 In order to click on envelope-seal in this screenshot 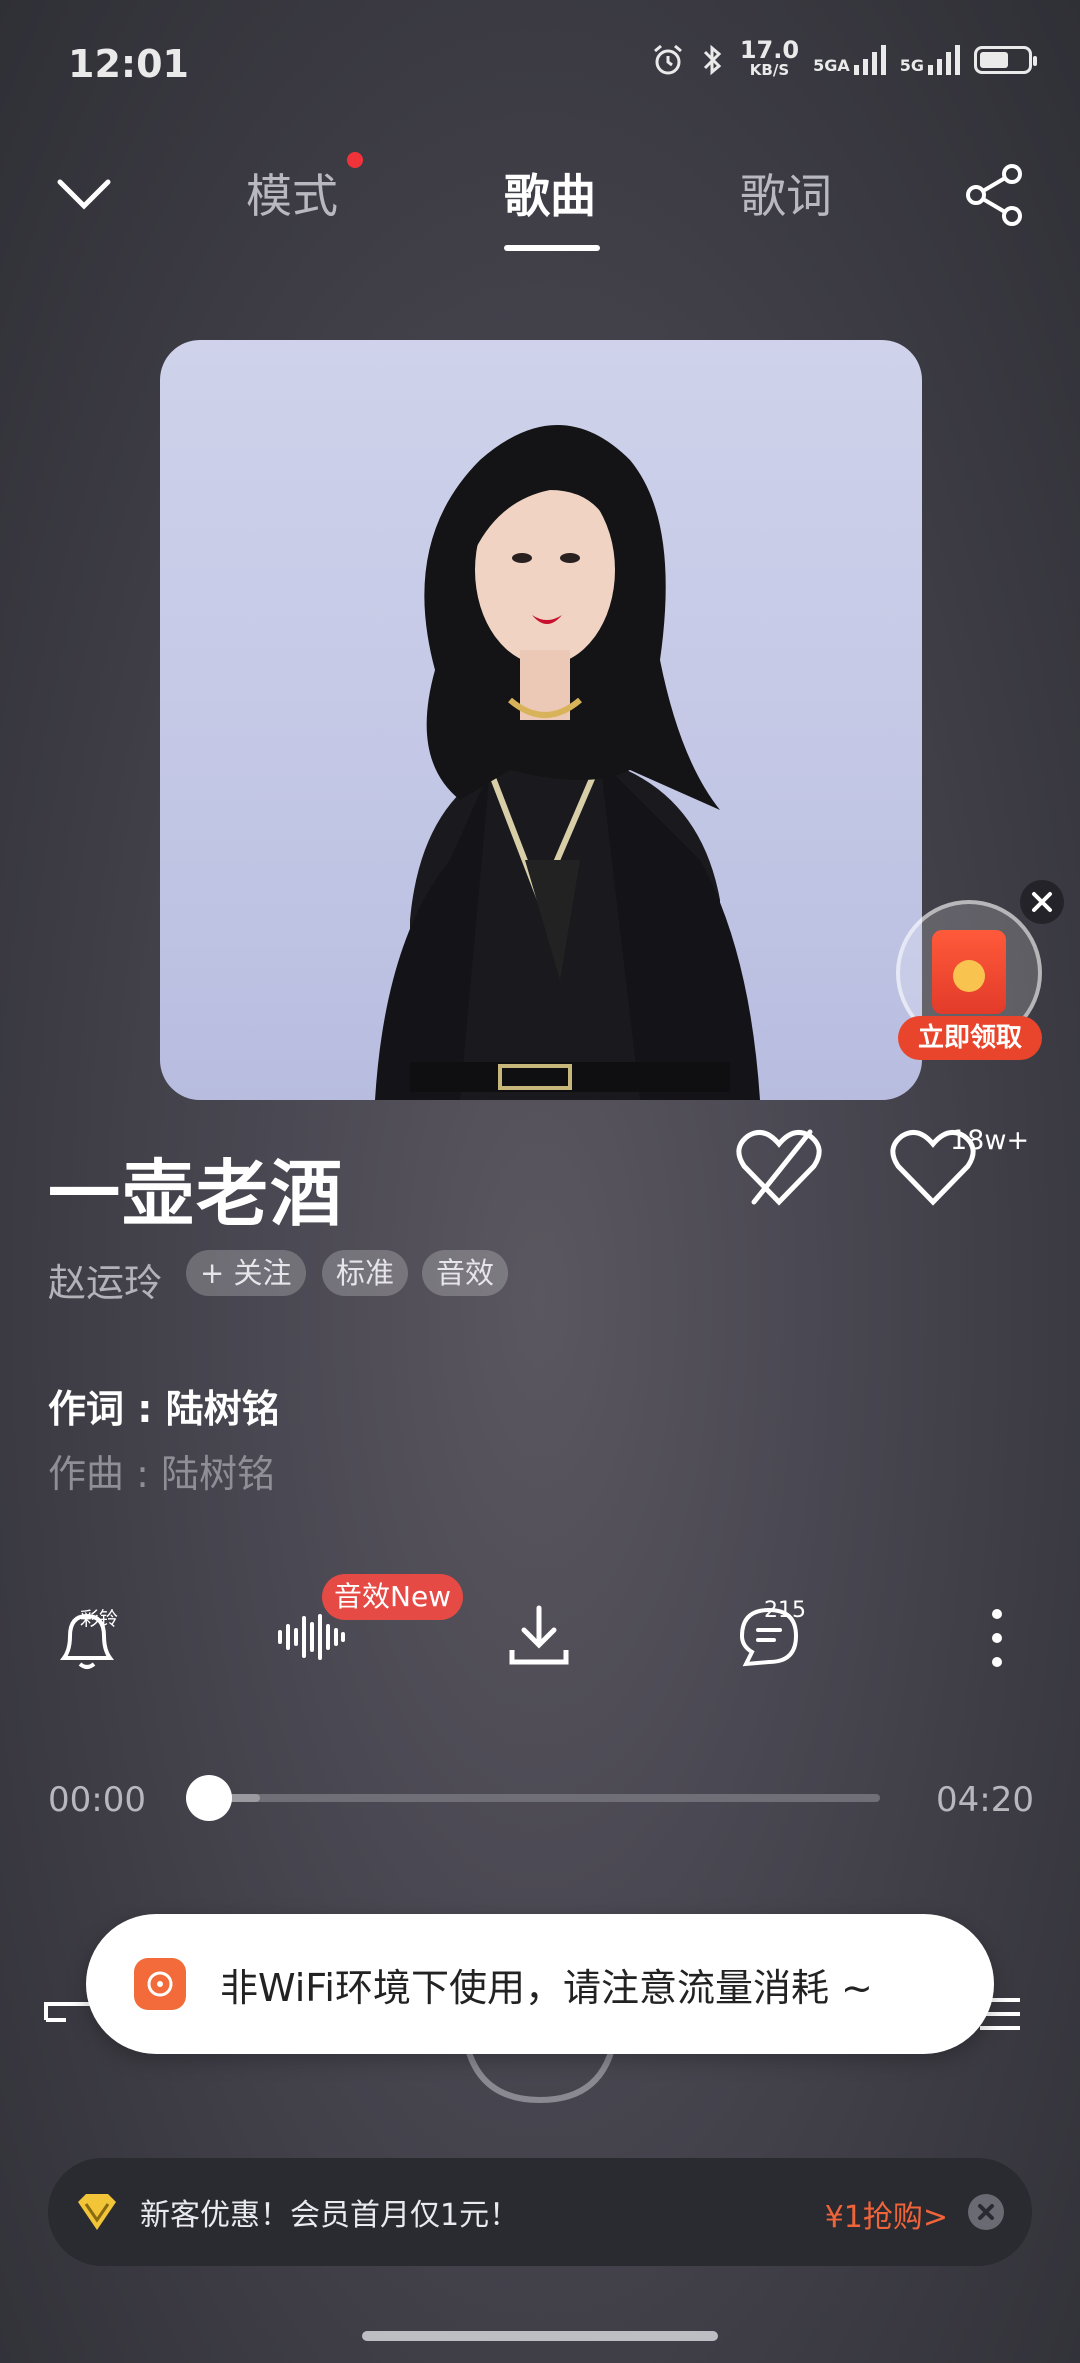, I will do `click(969, 976)`.